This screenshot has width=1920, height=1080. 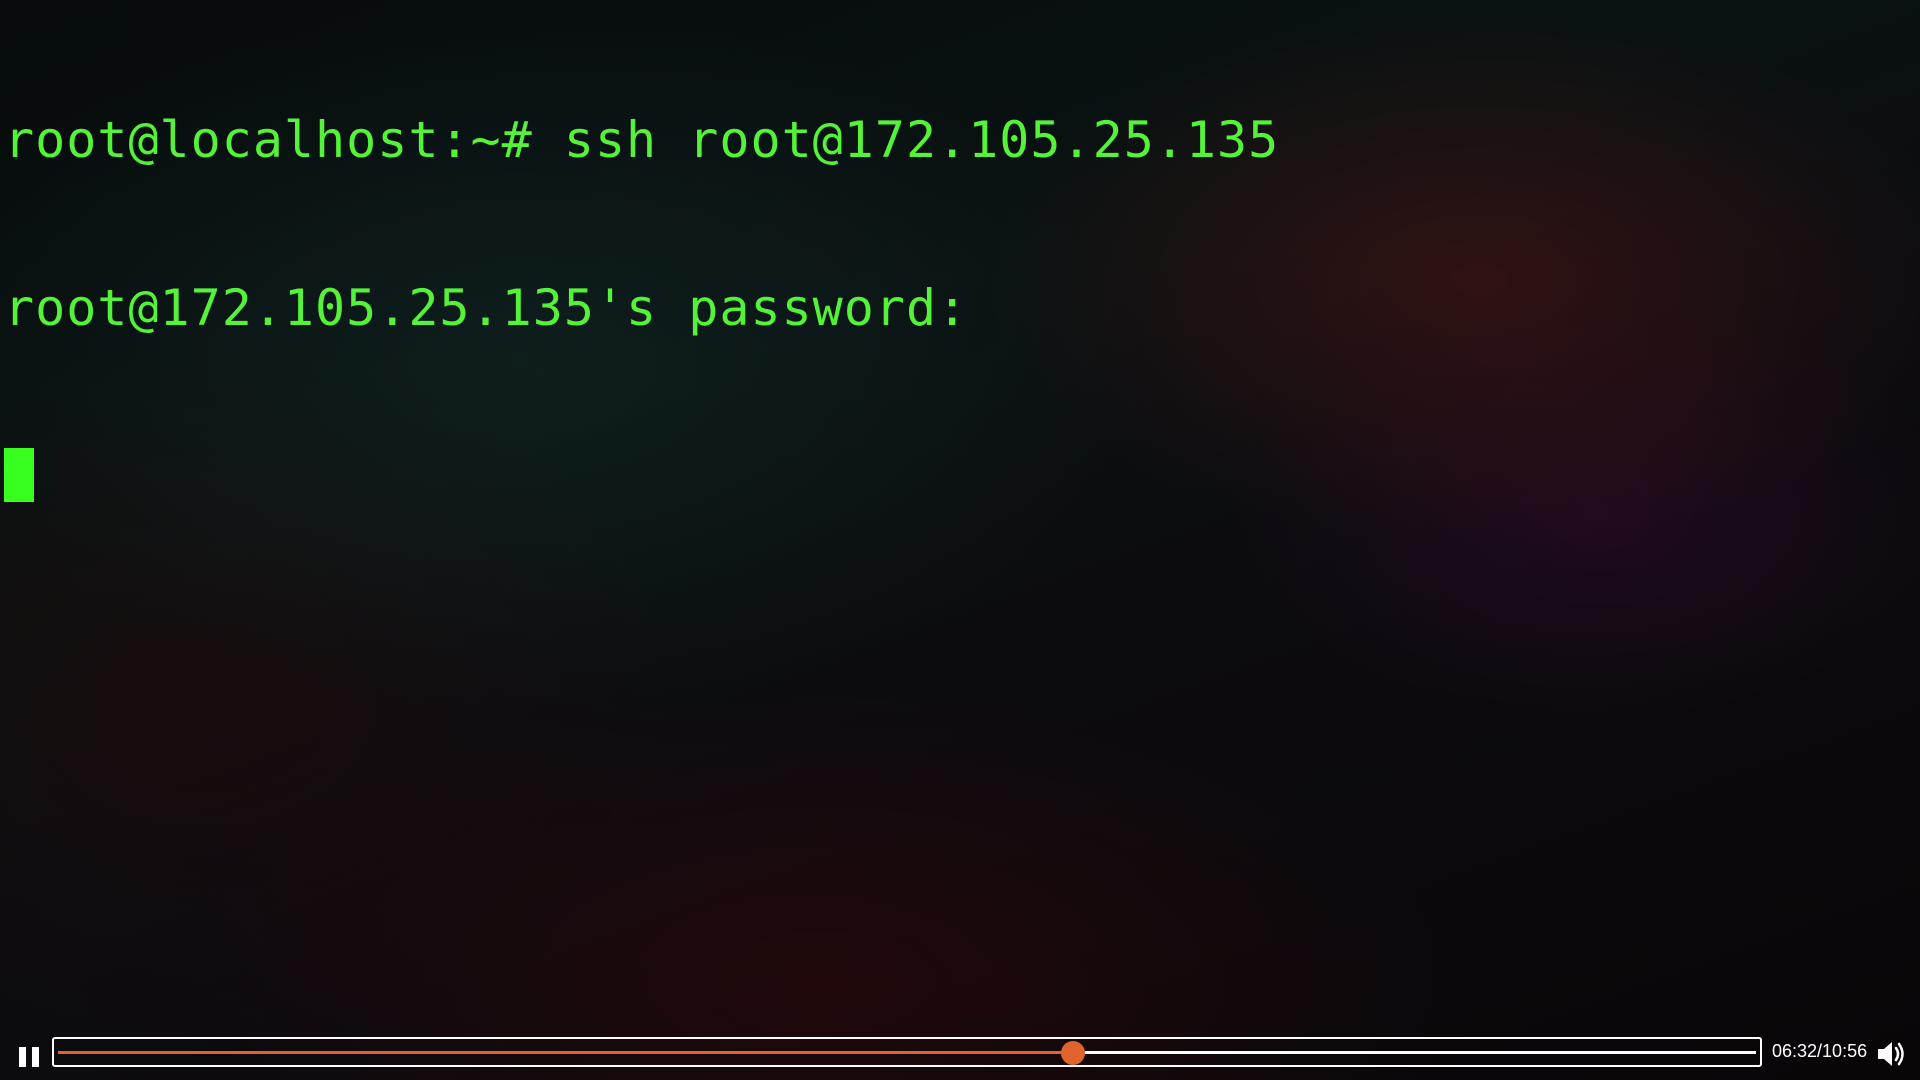 What do you see at coordinates (1072, 1053) in the screenshot?
I see `seek-thumb` at bounding box center [1072, 1053].